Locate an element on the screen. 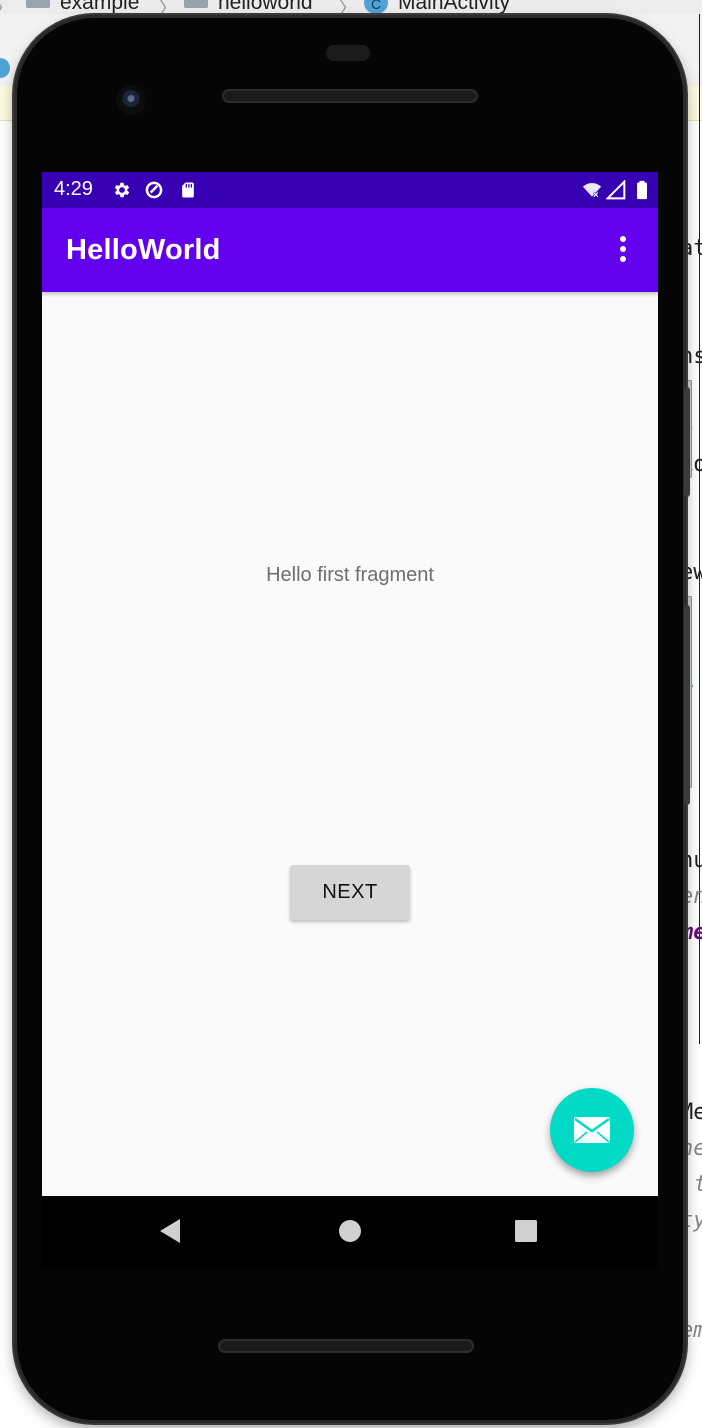 This screenshot has width=702, height=1428. wifi-icon is located at coordinates (592, 190).